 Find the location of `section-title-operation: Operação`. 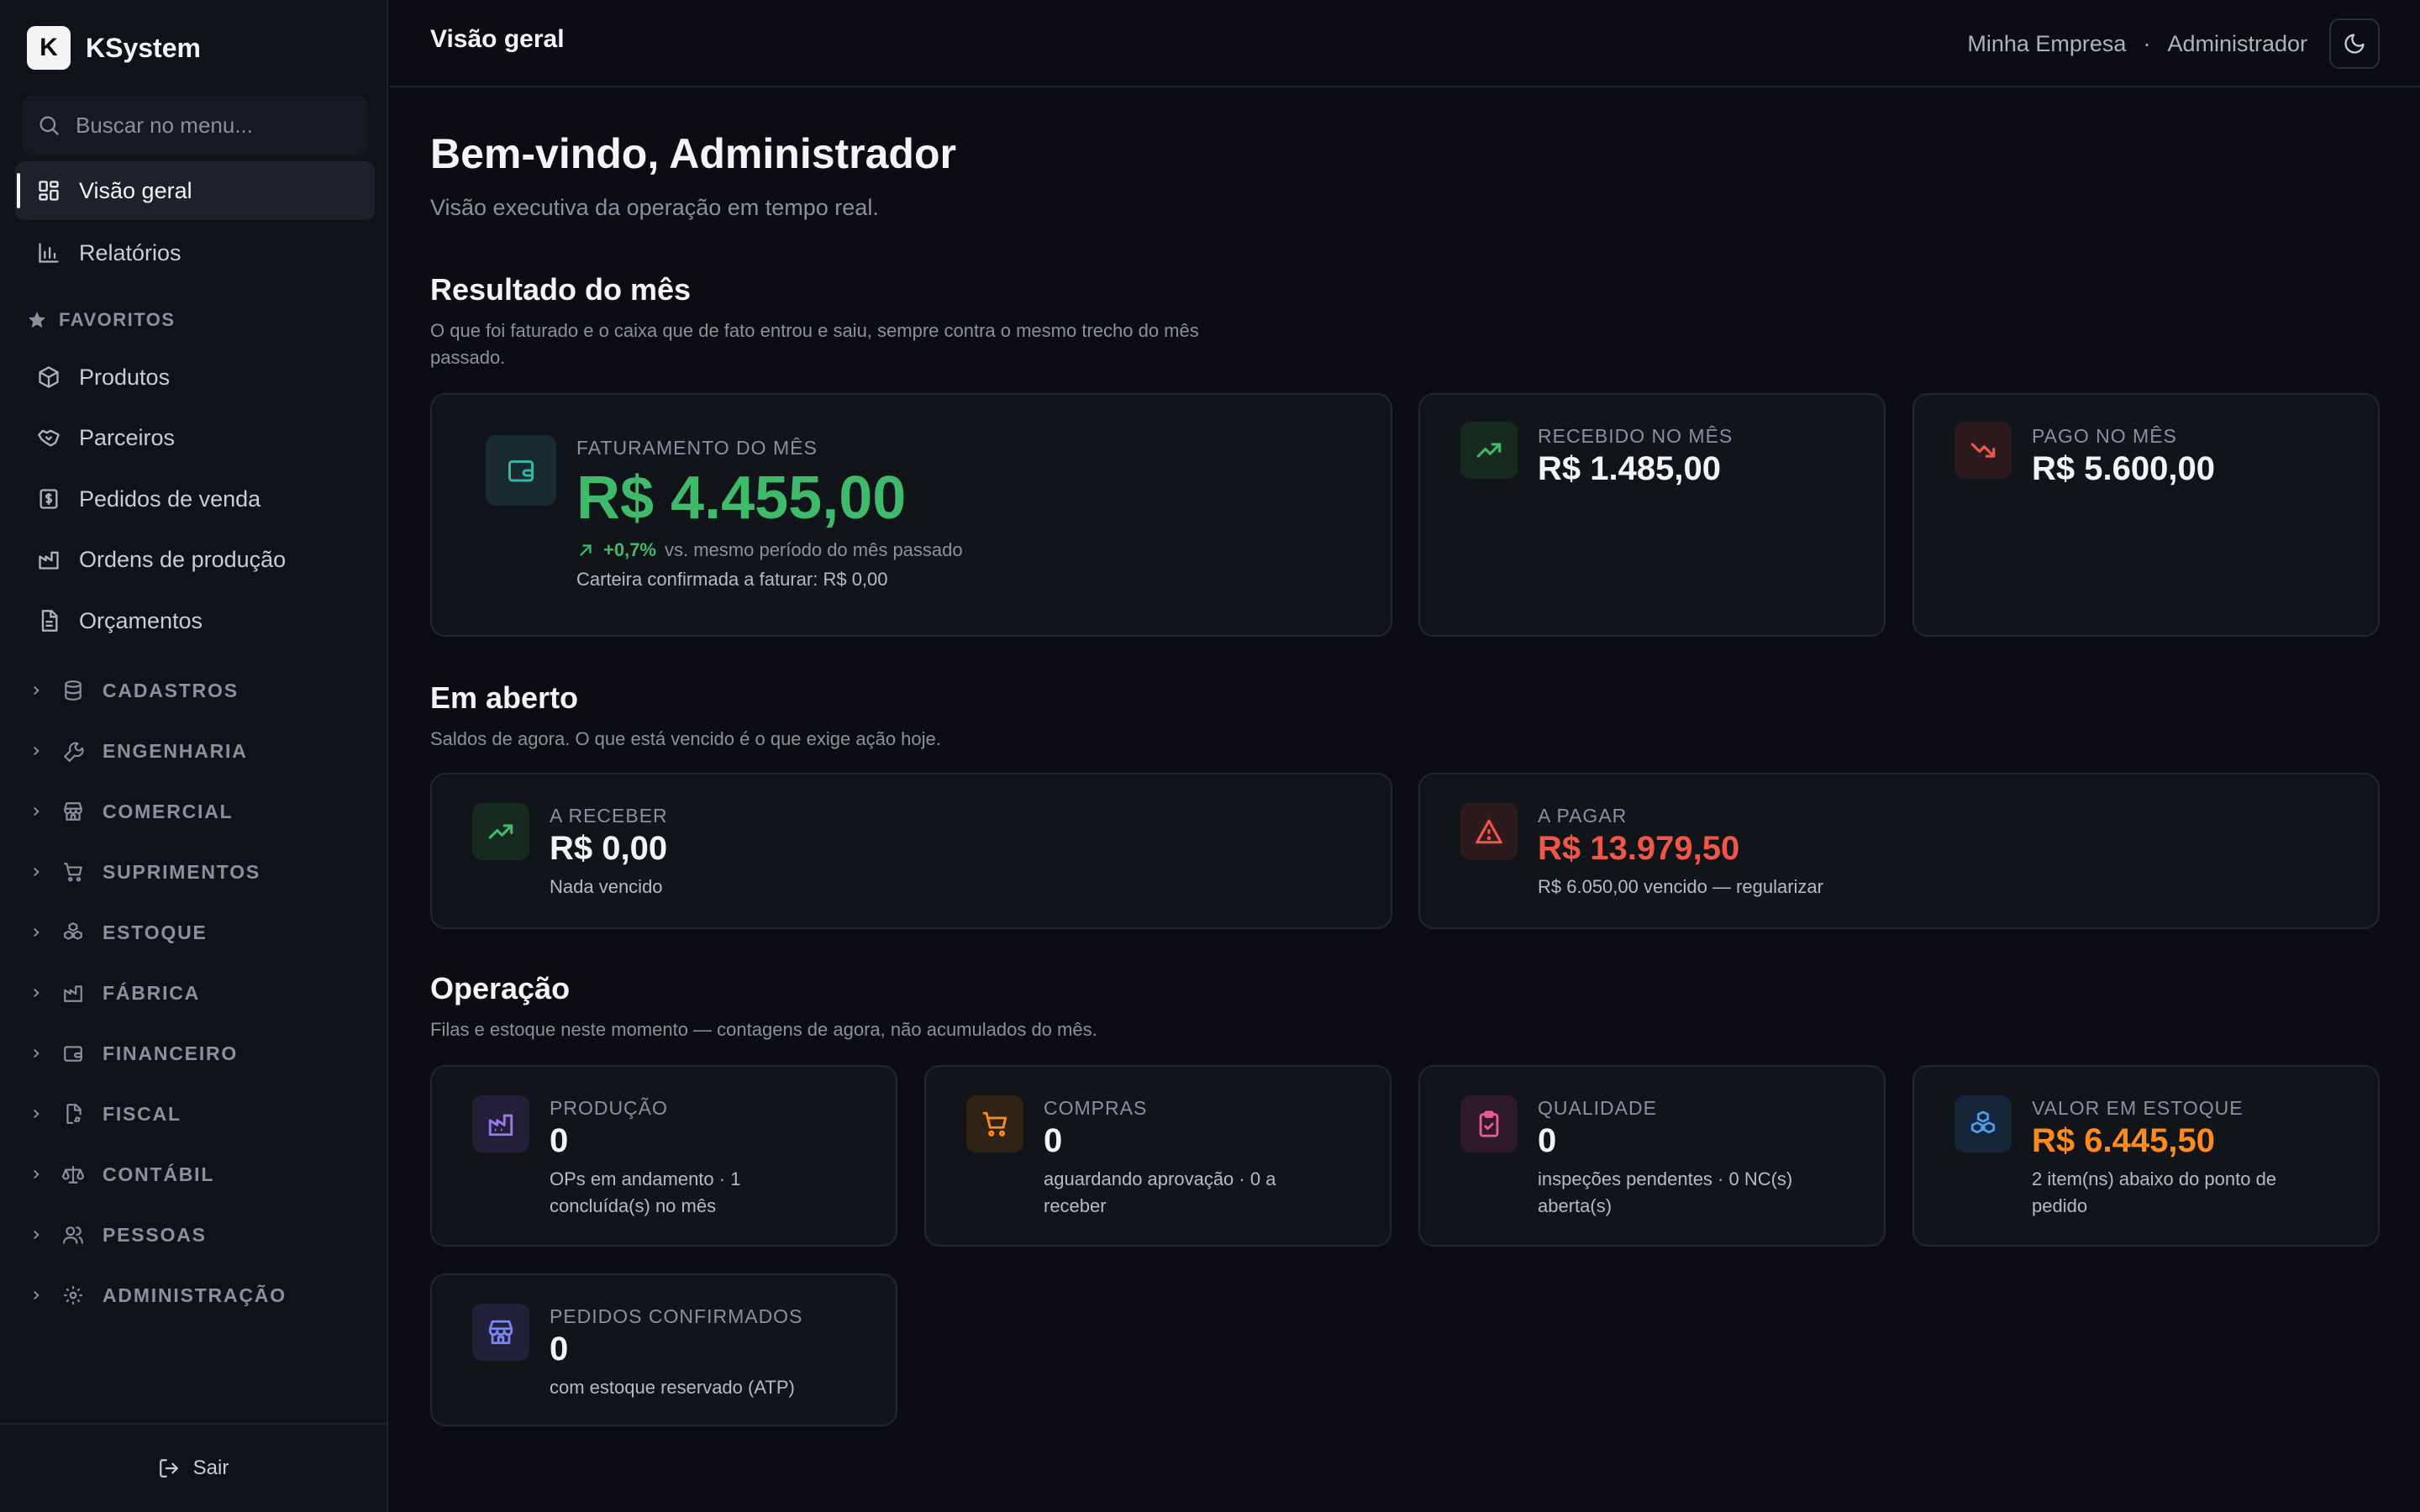

section-title-operation: Operação is located at coordinates (500, 988).